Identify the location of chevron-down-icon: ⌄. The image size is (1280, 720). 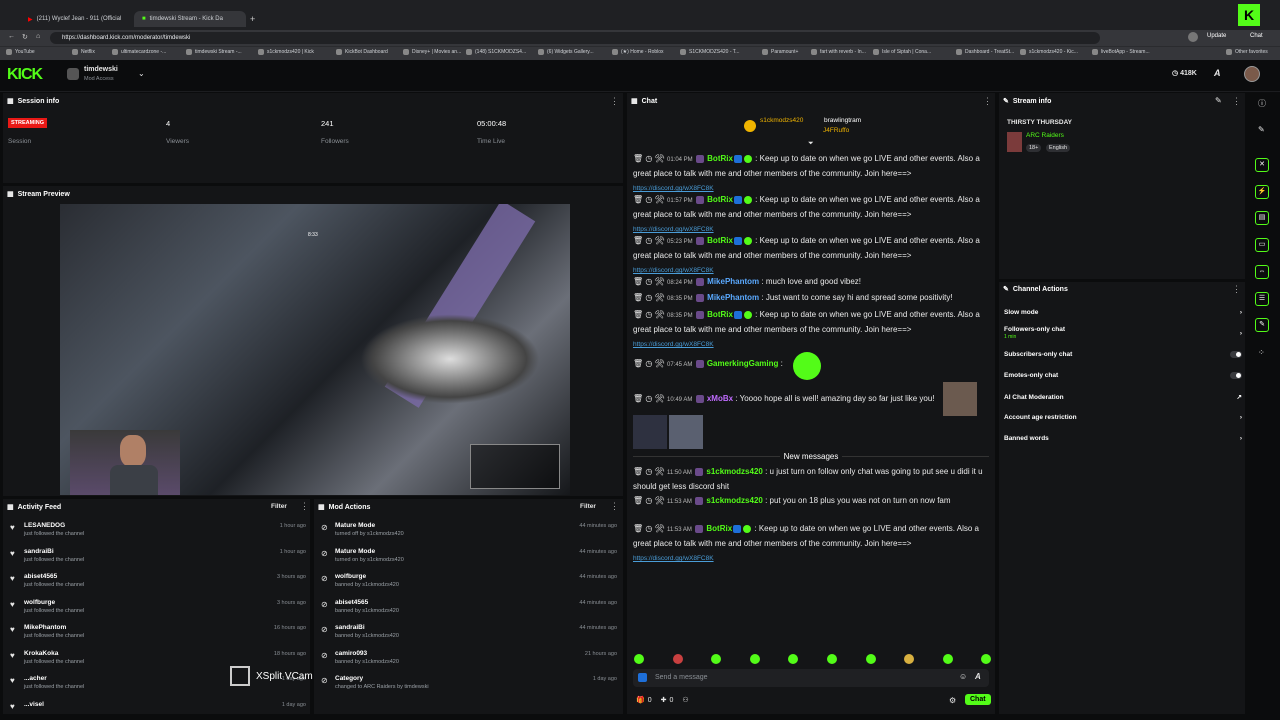
(141, 73).